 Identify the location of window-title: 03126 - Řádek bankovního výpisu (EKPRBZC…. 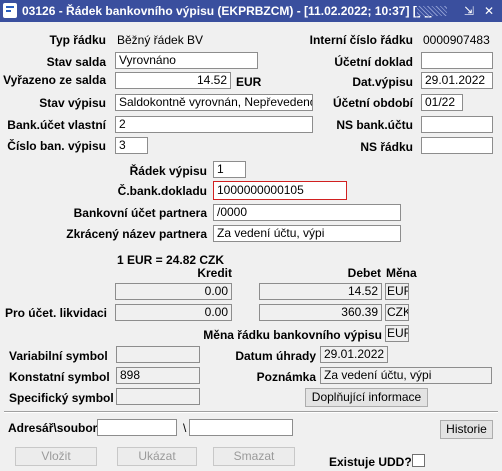
(227, 11).